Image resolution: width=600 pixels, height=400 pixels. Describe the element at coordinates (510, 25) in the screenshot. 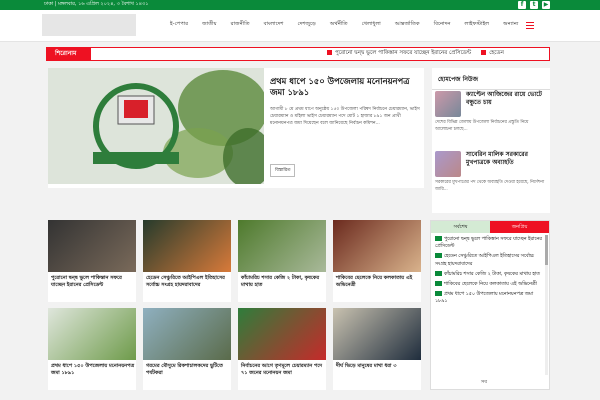

I see `nav-item-others: অন্যান্য` at that location.